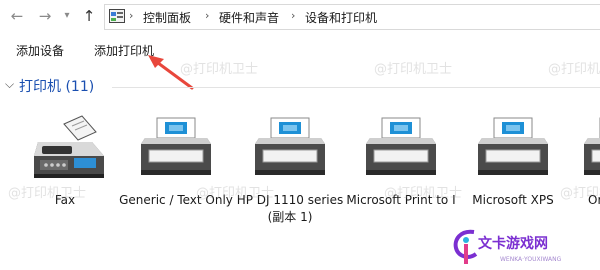 The image size is (600, 270). I want to click on device-microsoft-xps: Microsoft XPS, so click(513, 160).